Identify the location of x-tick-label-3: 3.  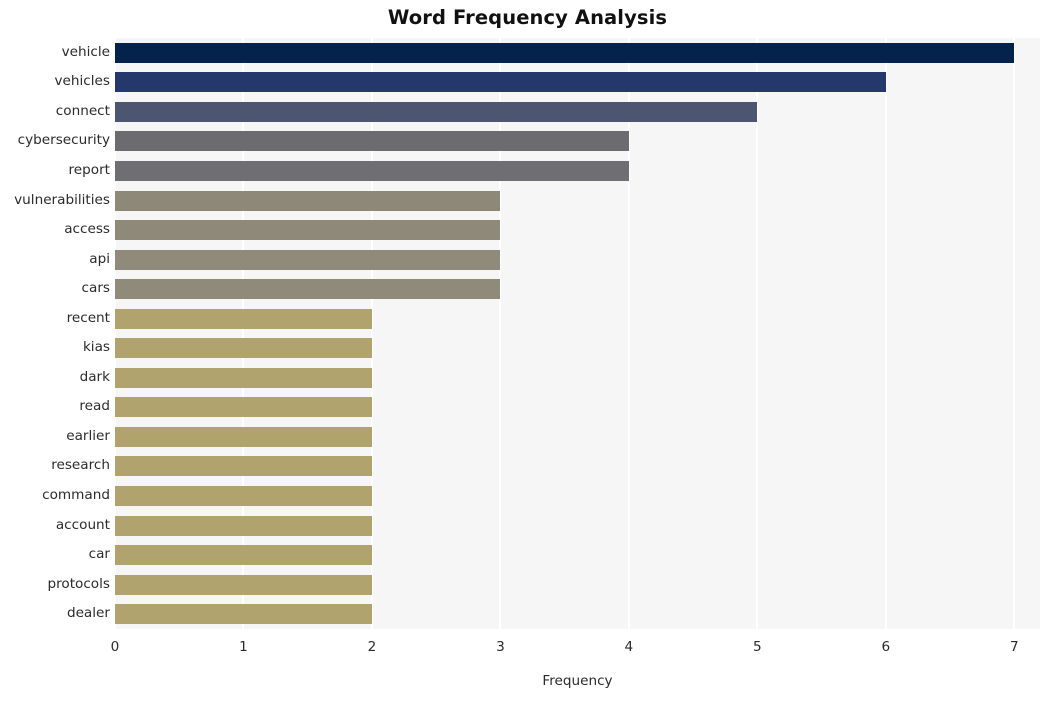
(500, 647).